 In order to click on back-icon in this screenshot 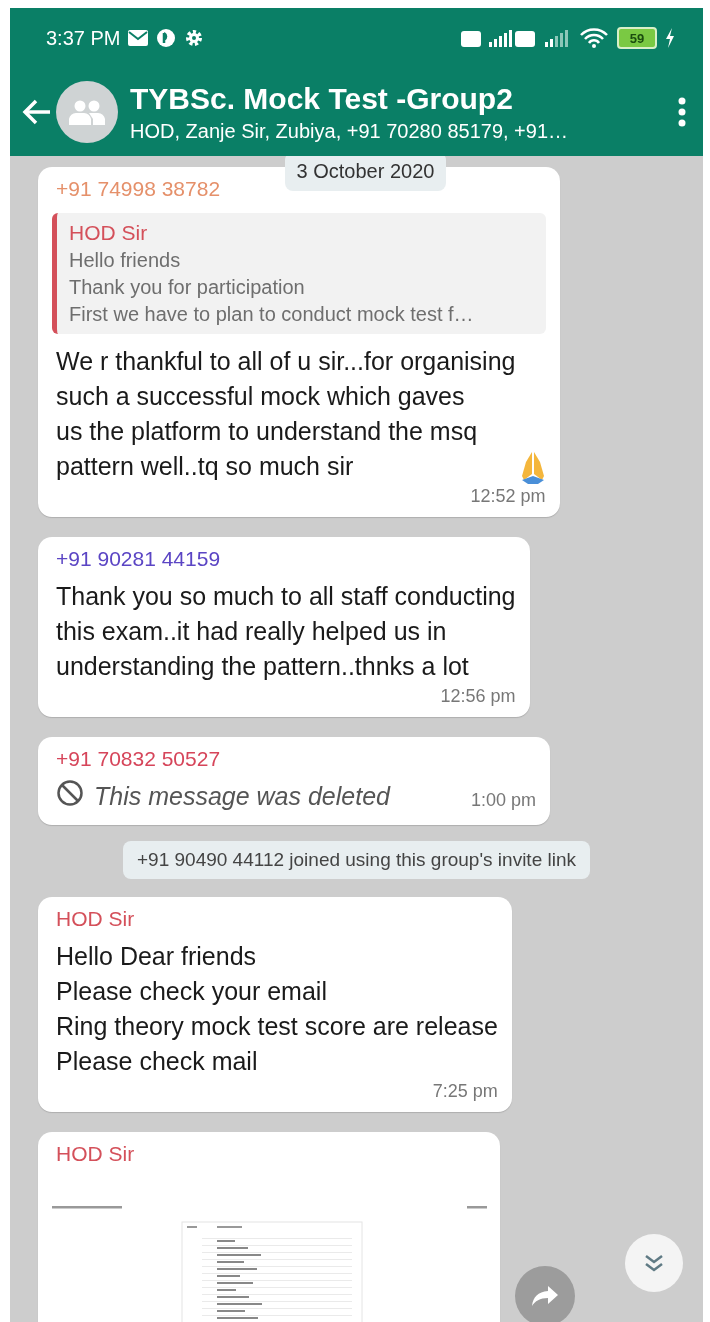, I will do `click(37, 112)`.